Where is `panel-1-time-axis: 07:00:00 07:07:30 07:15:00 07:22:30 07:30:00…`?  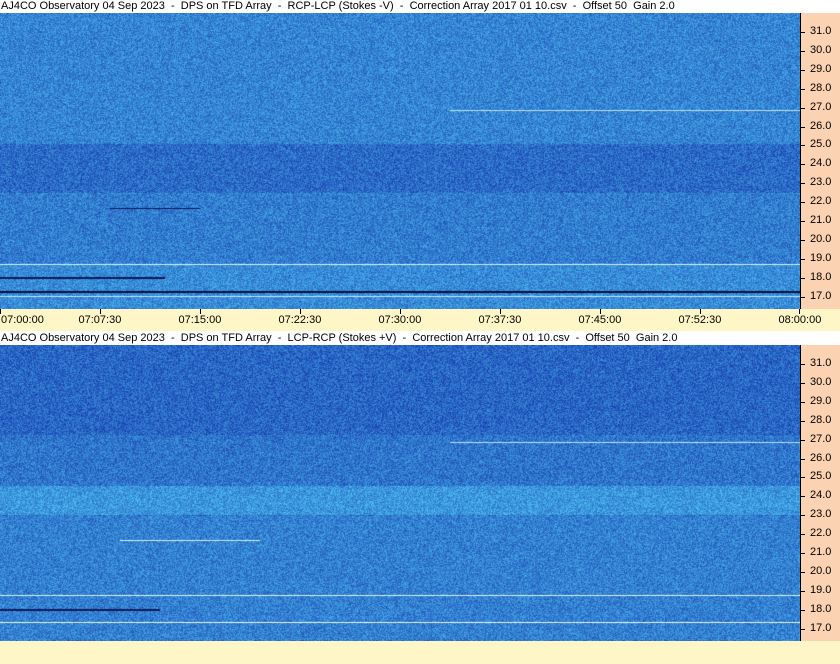 panel-1-time-axis: 07:00:00 07:07:30 07:15:00 07:22:30 07:30:00… is located at coordinates (420, 320).